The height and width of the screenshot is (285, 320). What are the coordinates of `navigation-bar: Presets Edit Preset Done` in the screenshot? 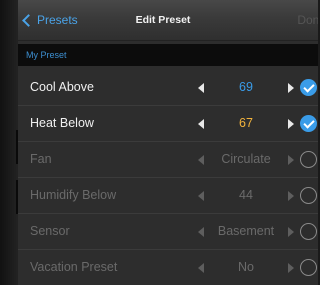 It's located at (168, 20).